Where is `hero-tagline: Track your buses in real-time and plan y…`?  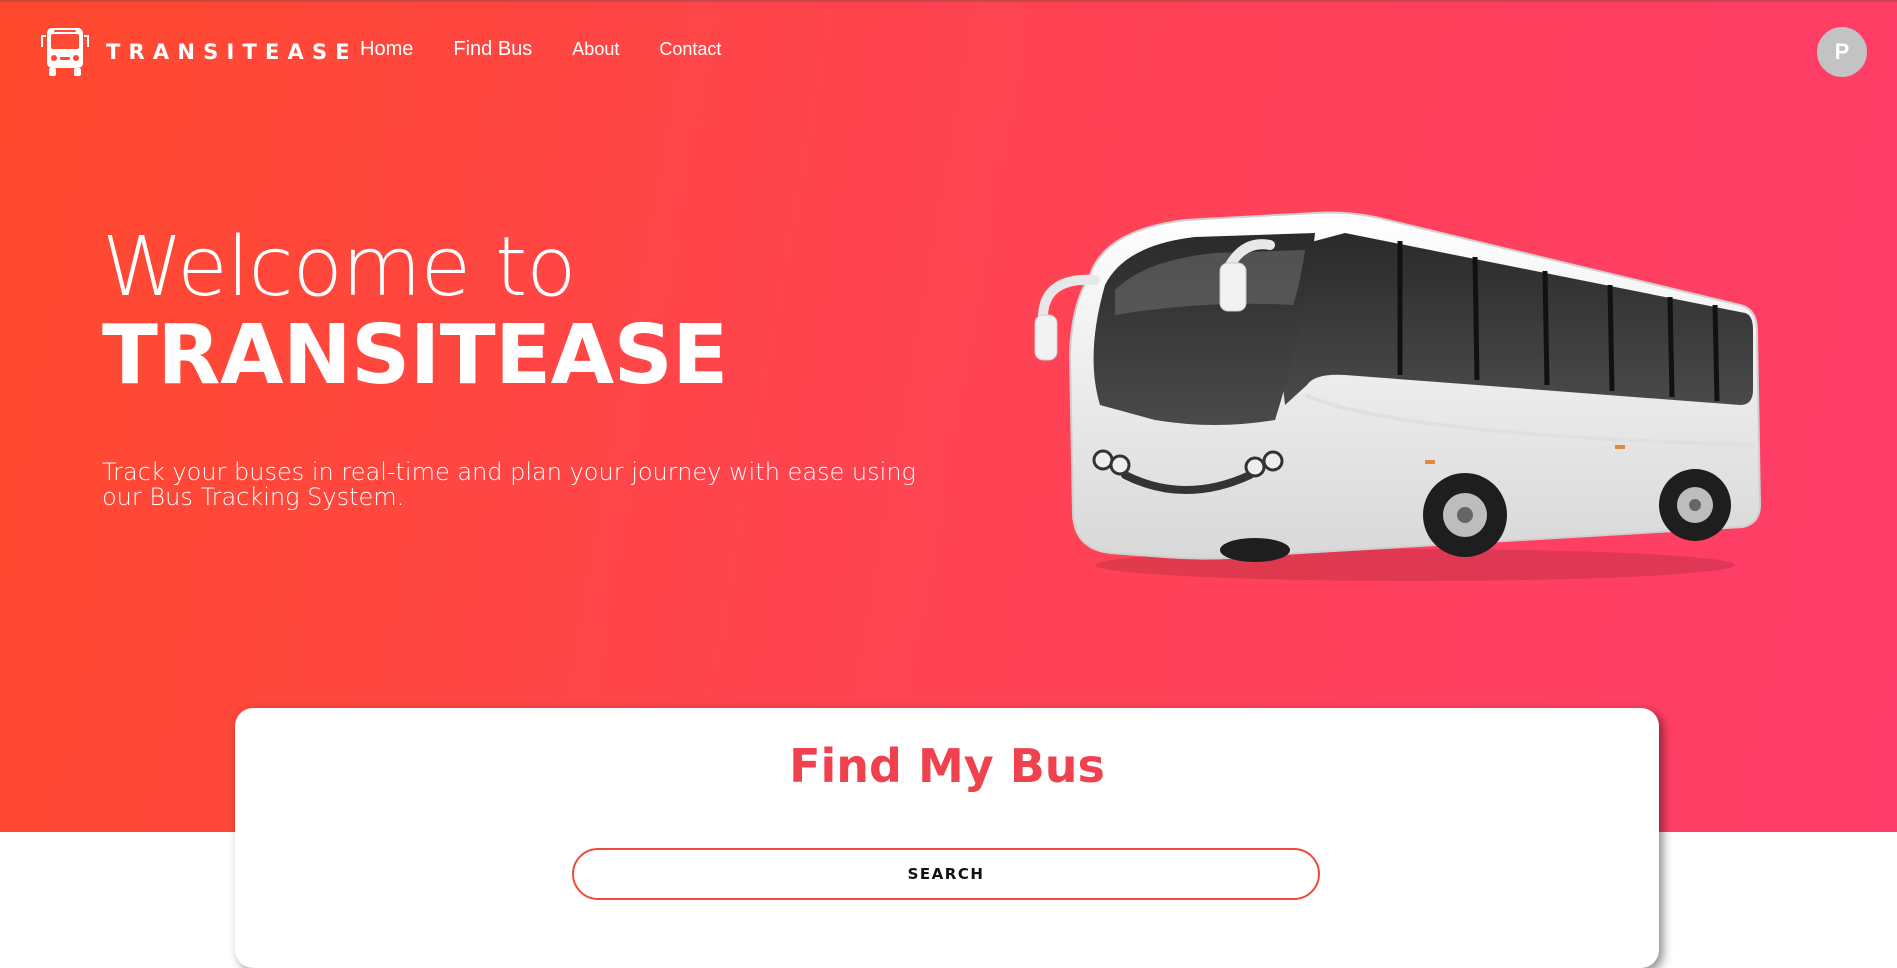 hero-tagline: Track your buses in real-time and plan y… is located at coordinates (509, 484).